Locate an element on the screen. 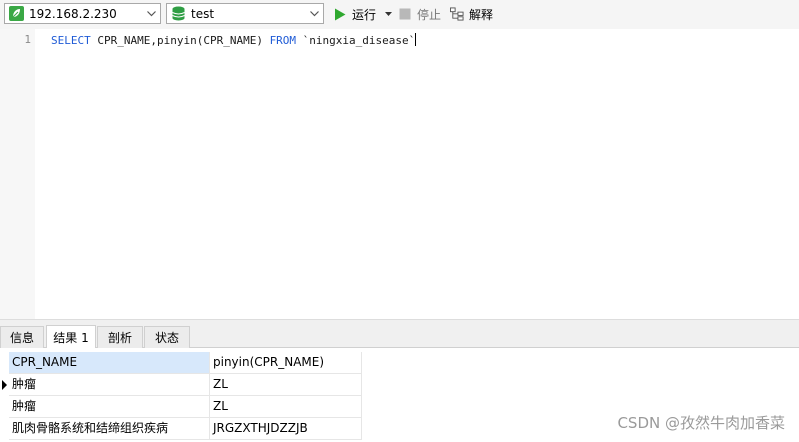  current-row-indicator-icon is located at coordinates (4, 385).